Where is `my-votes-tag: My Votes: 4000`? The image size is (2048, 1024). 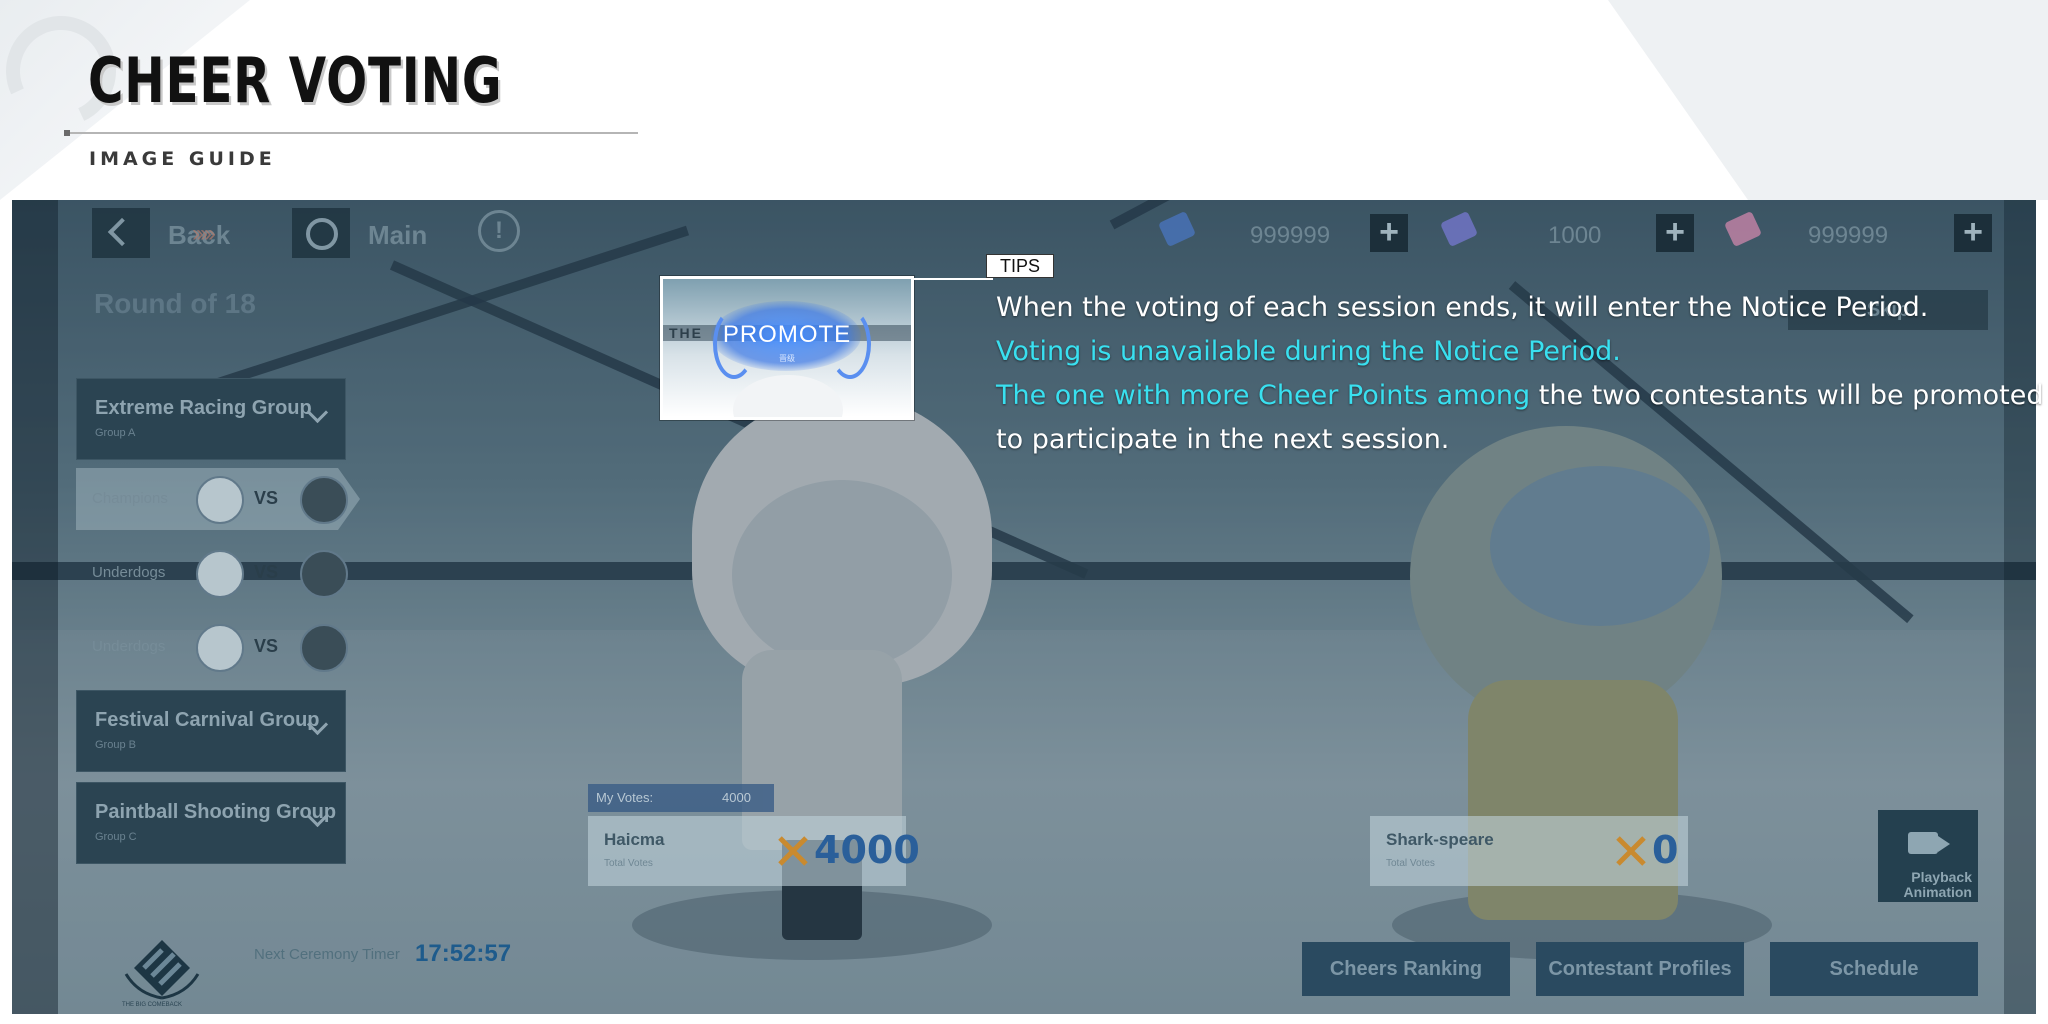 my-votes-tag: My Votes: 4000 is located at coordinates (681, 798).